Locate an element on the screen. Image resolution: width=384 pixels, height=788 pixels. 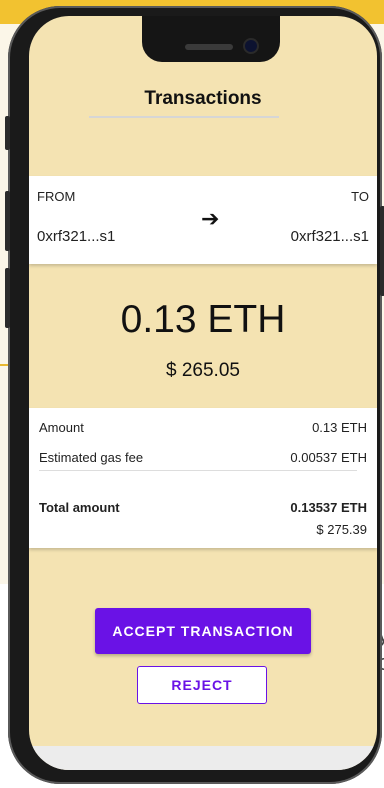
camera-icon is located at coordinates (251, 46).